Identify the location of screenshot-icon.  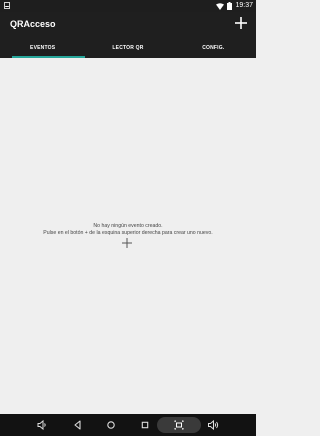
(179, 425).